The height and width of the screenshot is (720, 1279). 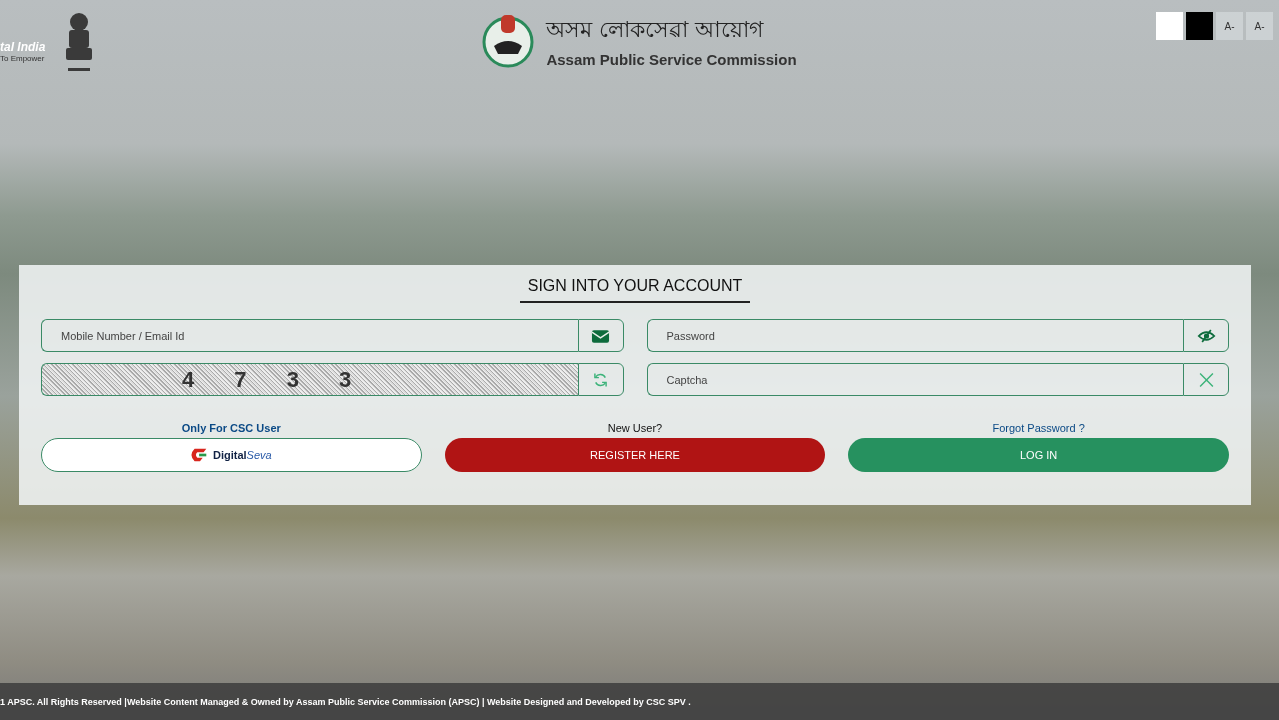 I want to click on footer-text: 1 APSC. All Rights Reserved |Website Content Managed & Owned by Assam Public Service Commission (APSC) | Website Designed and Developed by CSC SPV ., so click(x=345, y=701).